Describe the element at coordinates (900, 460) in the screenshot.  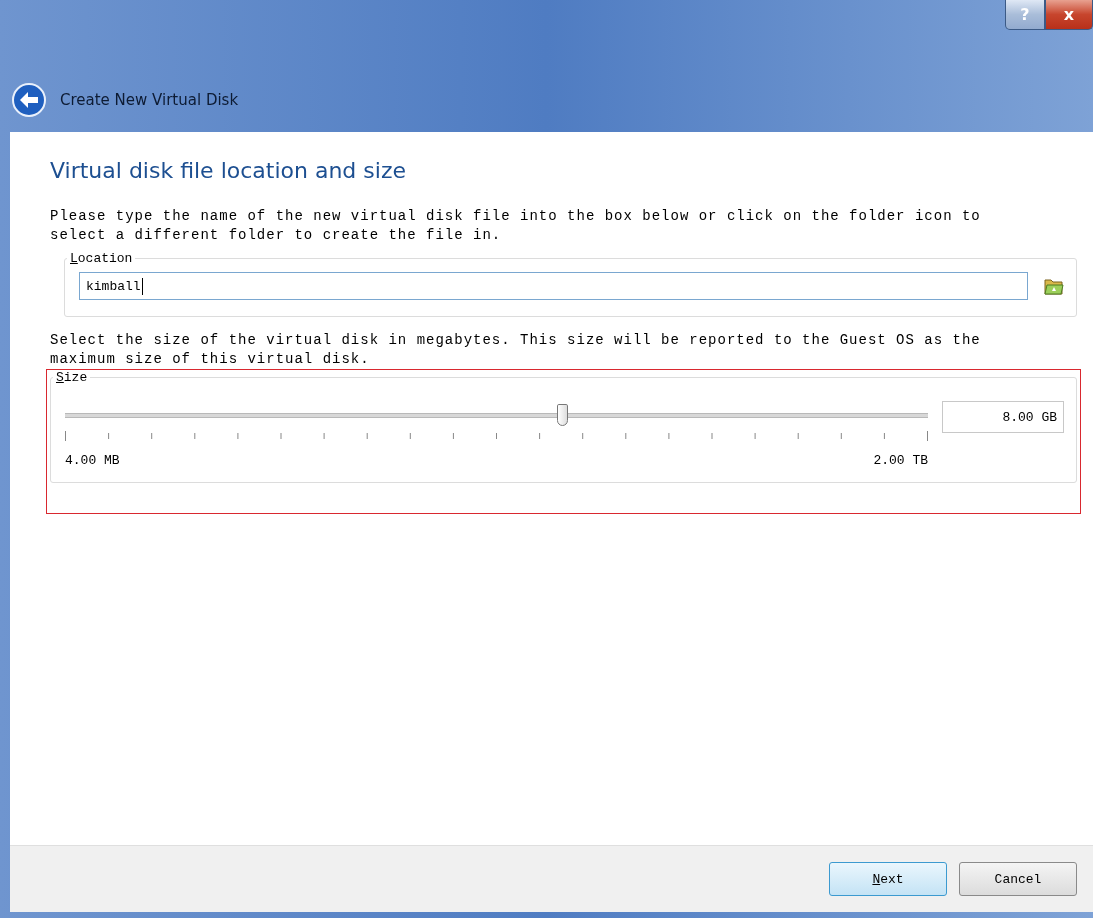
I see `maximum-size-label: 2.00 TB` at that location.